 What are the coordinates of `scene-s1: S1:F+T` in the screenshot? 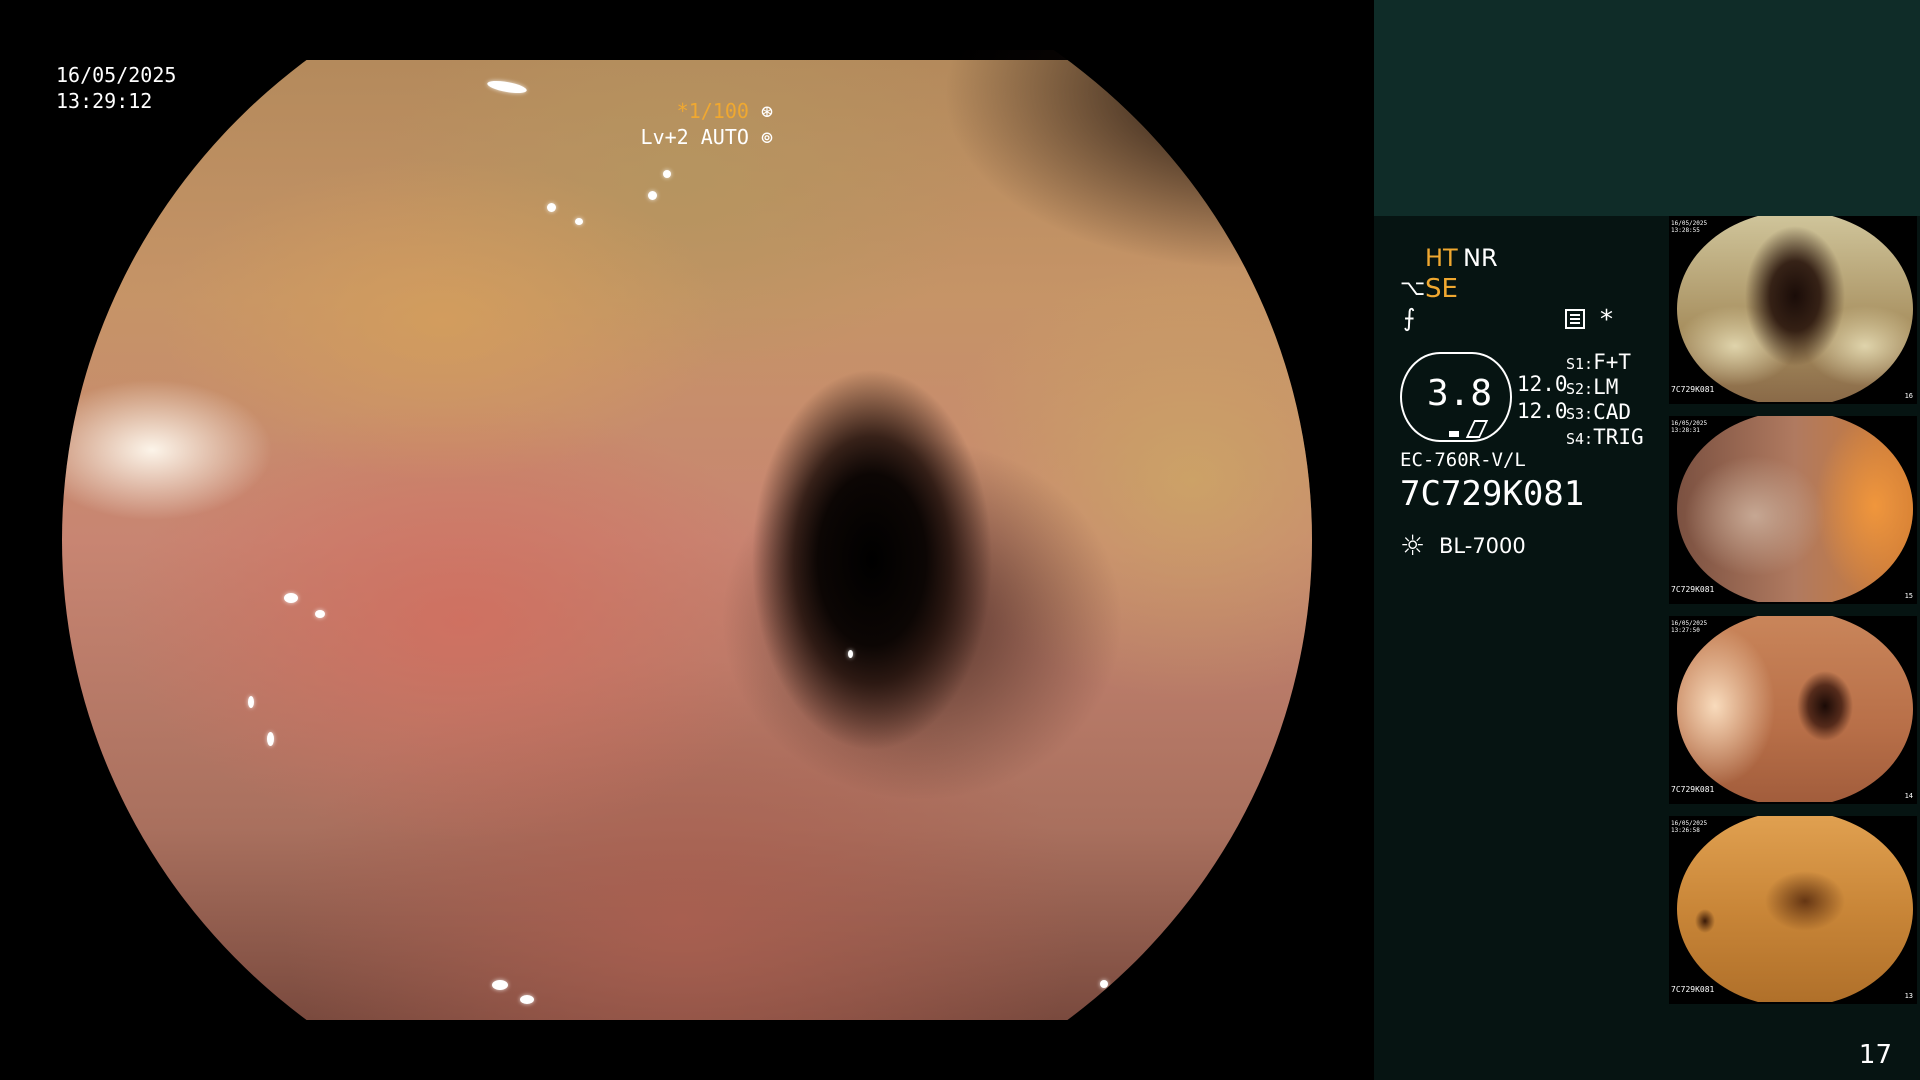 It's located at (1598, 362).